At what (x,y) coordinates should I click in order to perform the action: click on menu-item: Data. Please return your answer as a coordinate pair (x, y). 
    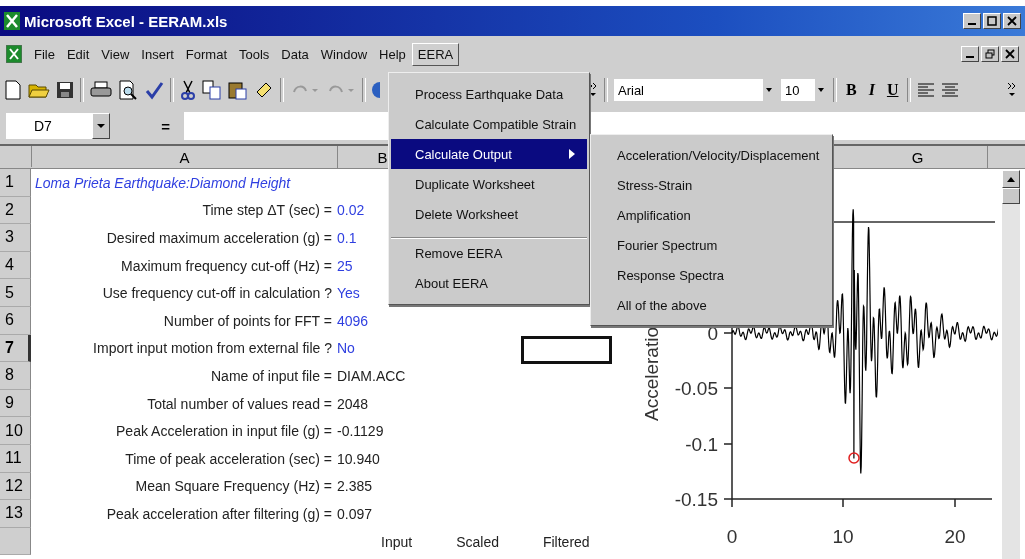
    Looking at the image, I should click on (295, 54).